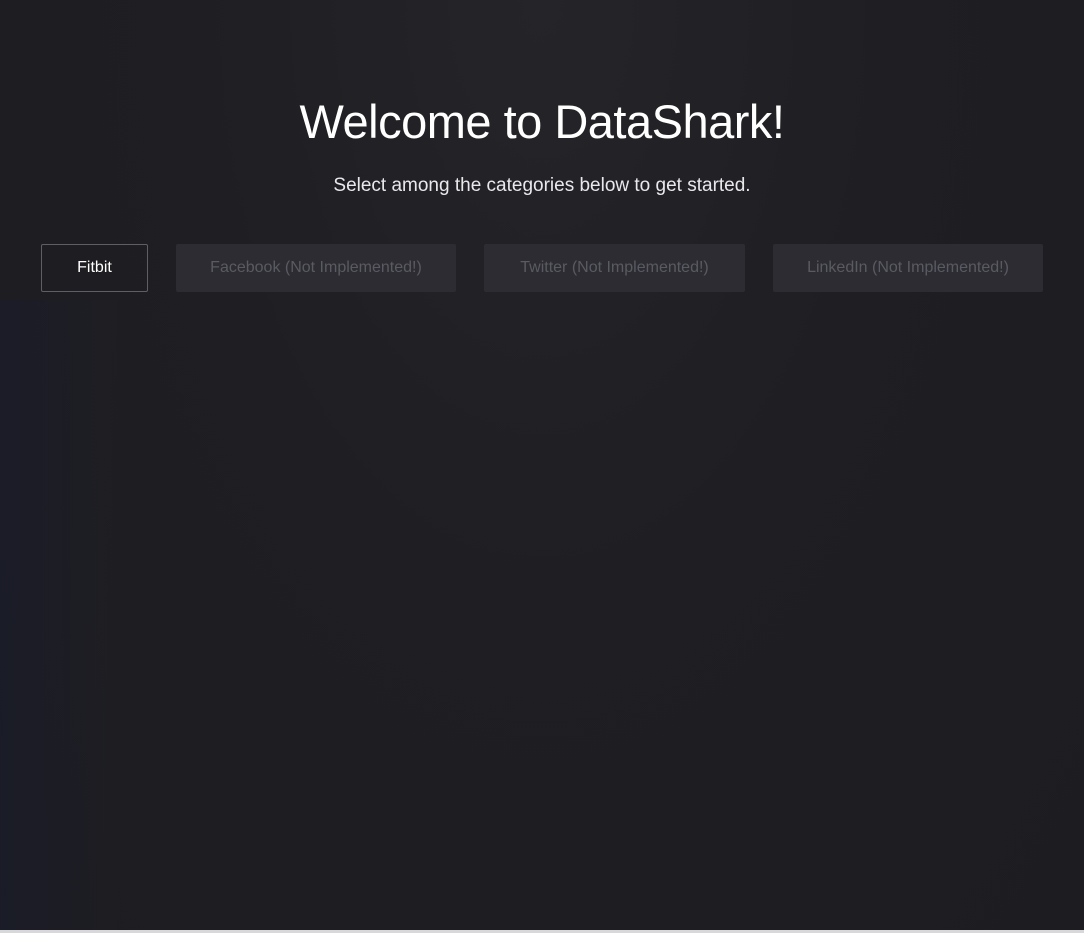  I want to click on facebook-button: Facebook (Not Implemented!), so click(316, 268).